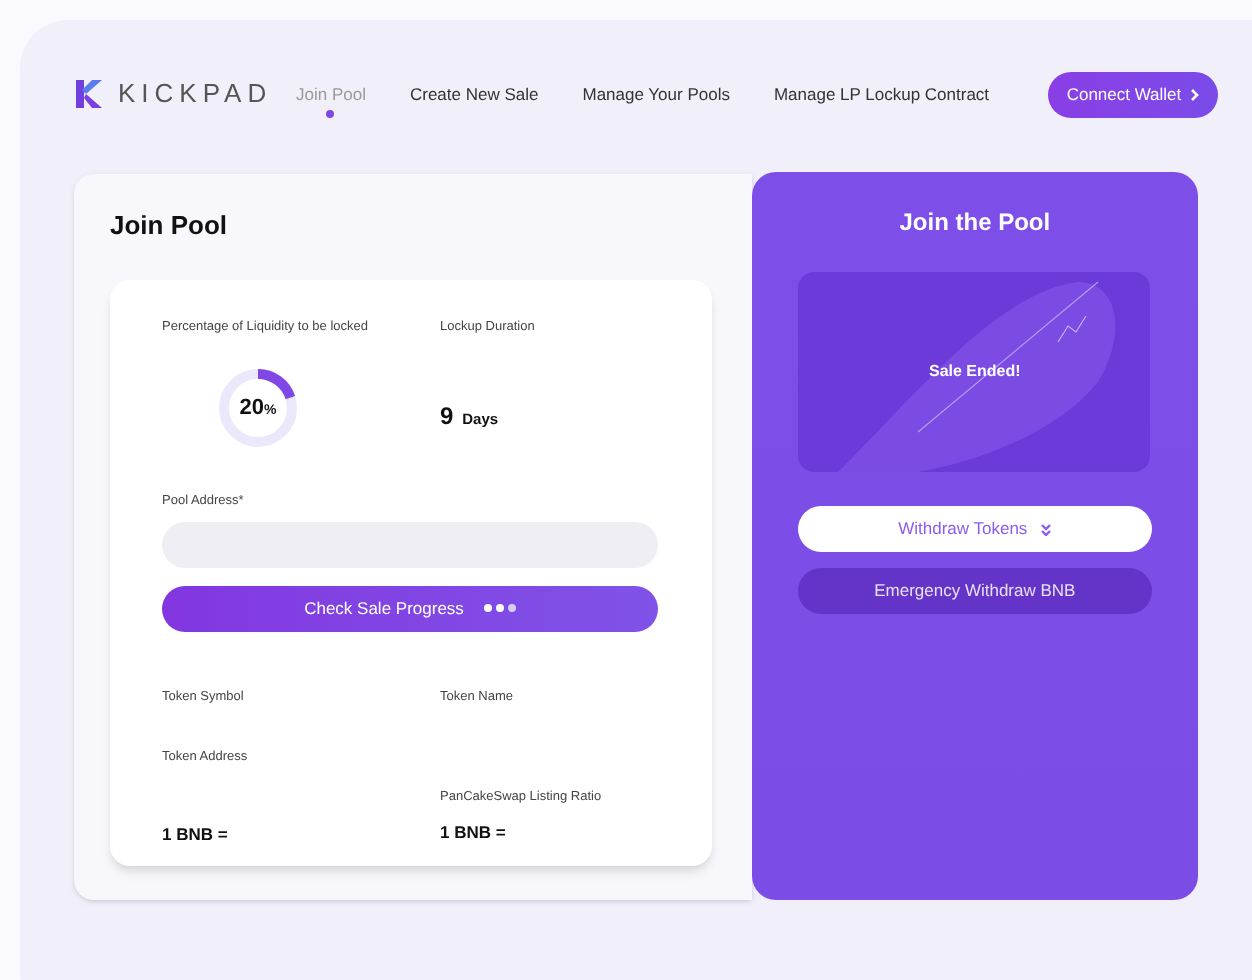 The height and width of the screenshot is (980, 1252). Describe the element at coordinates (1045, 529) in the screenshot. I see `double-chevron-down-icon` at that location.